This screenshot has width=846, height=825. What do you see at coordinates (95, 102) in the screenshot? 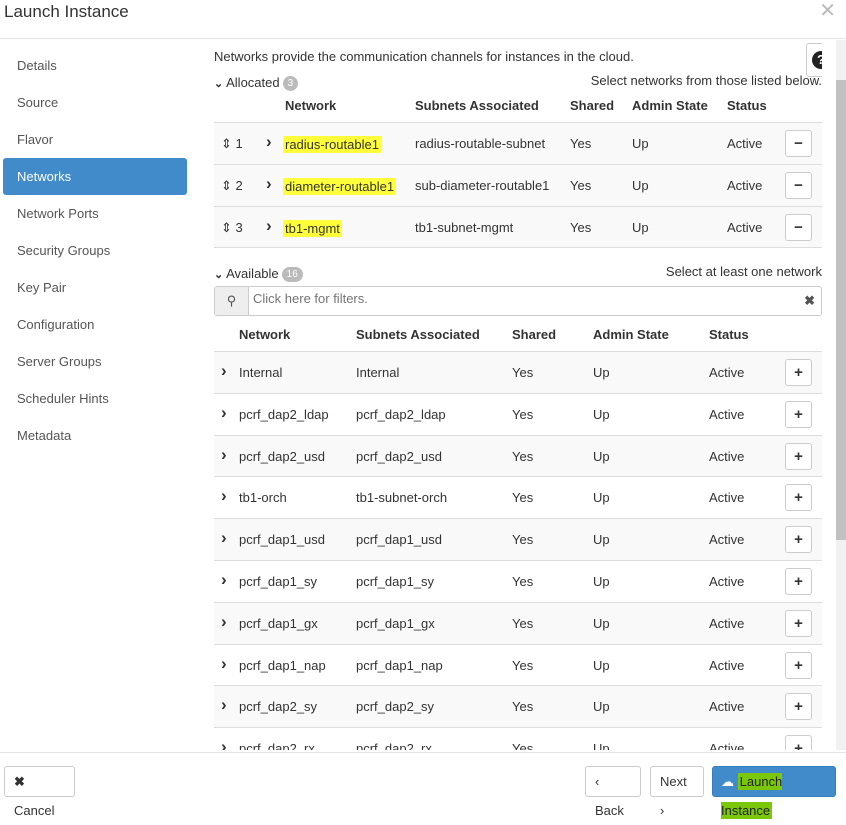
I see `sidebar-item-source: Source` at bounding box center [95, 102].